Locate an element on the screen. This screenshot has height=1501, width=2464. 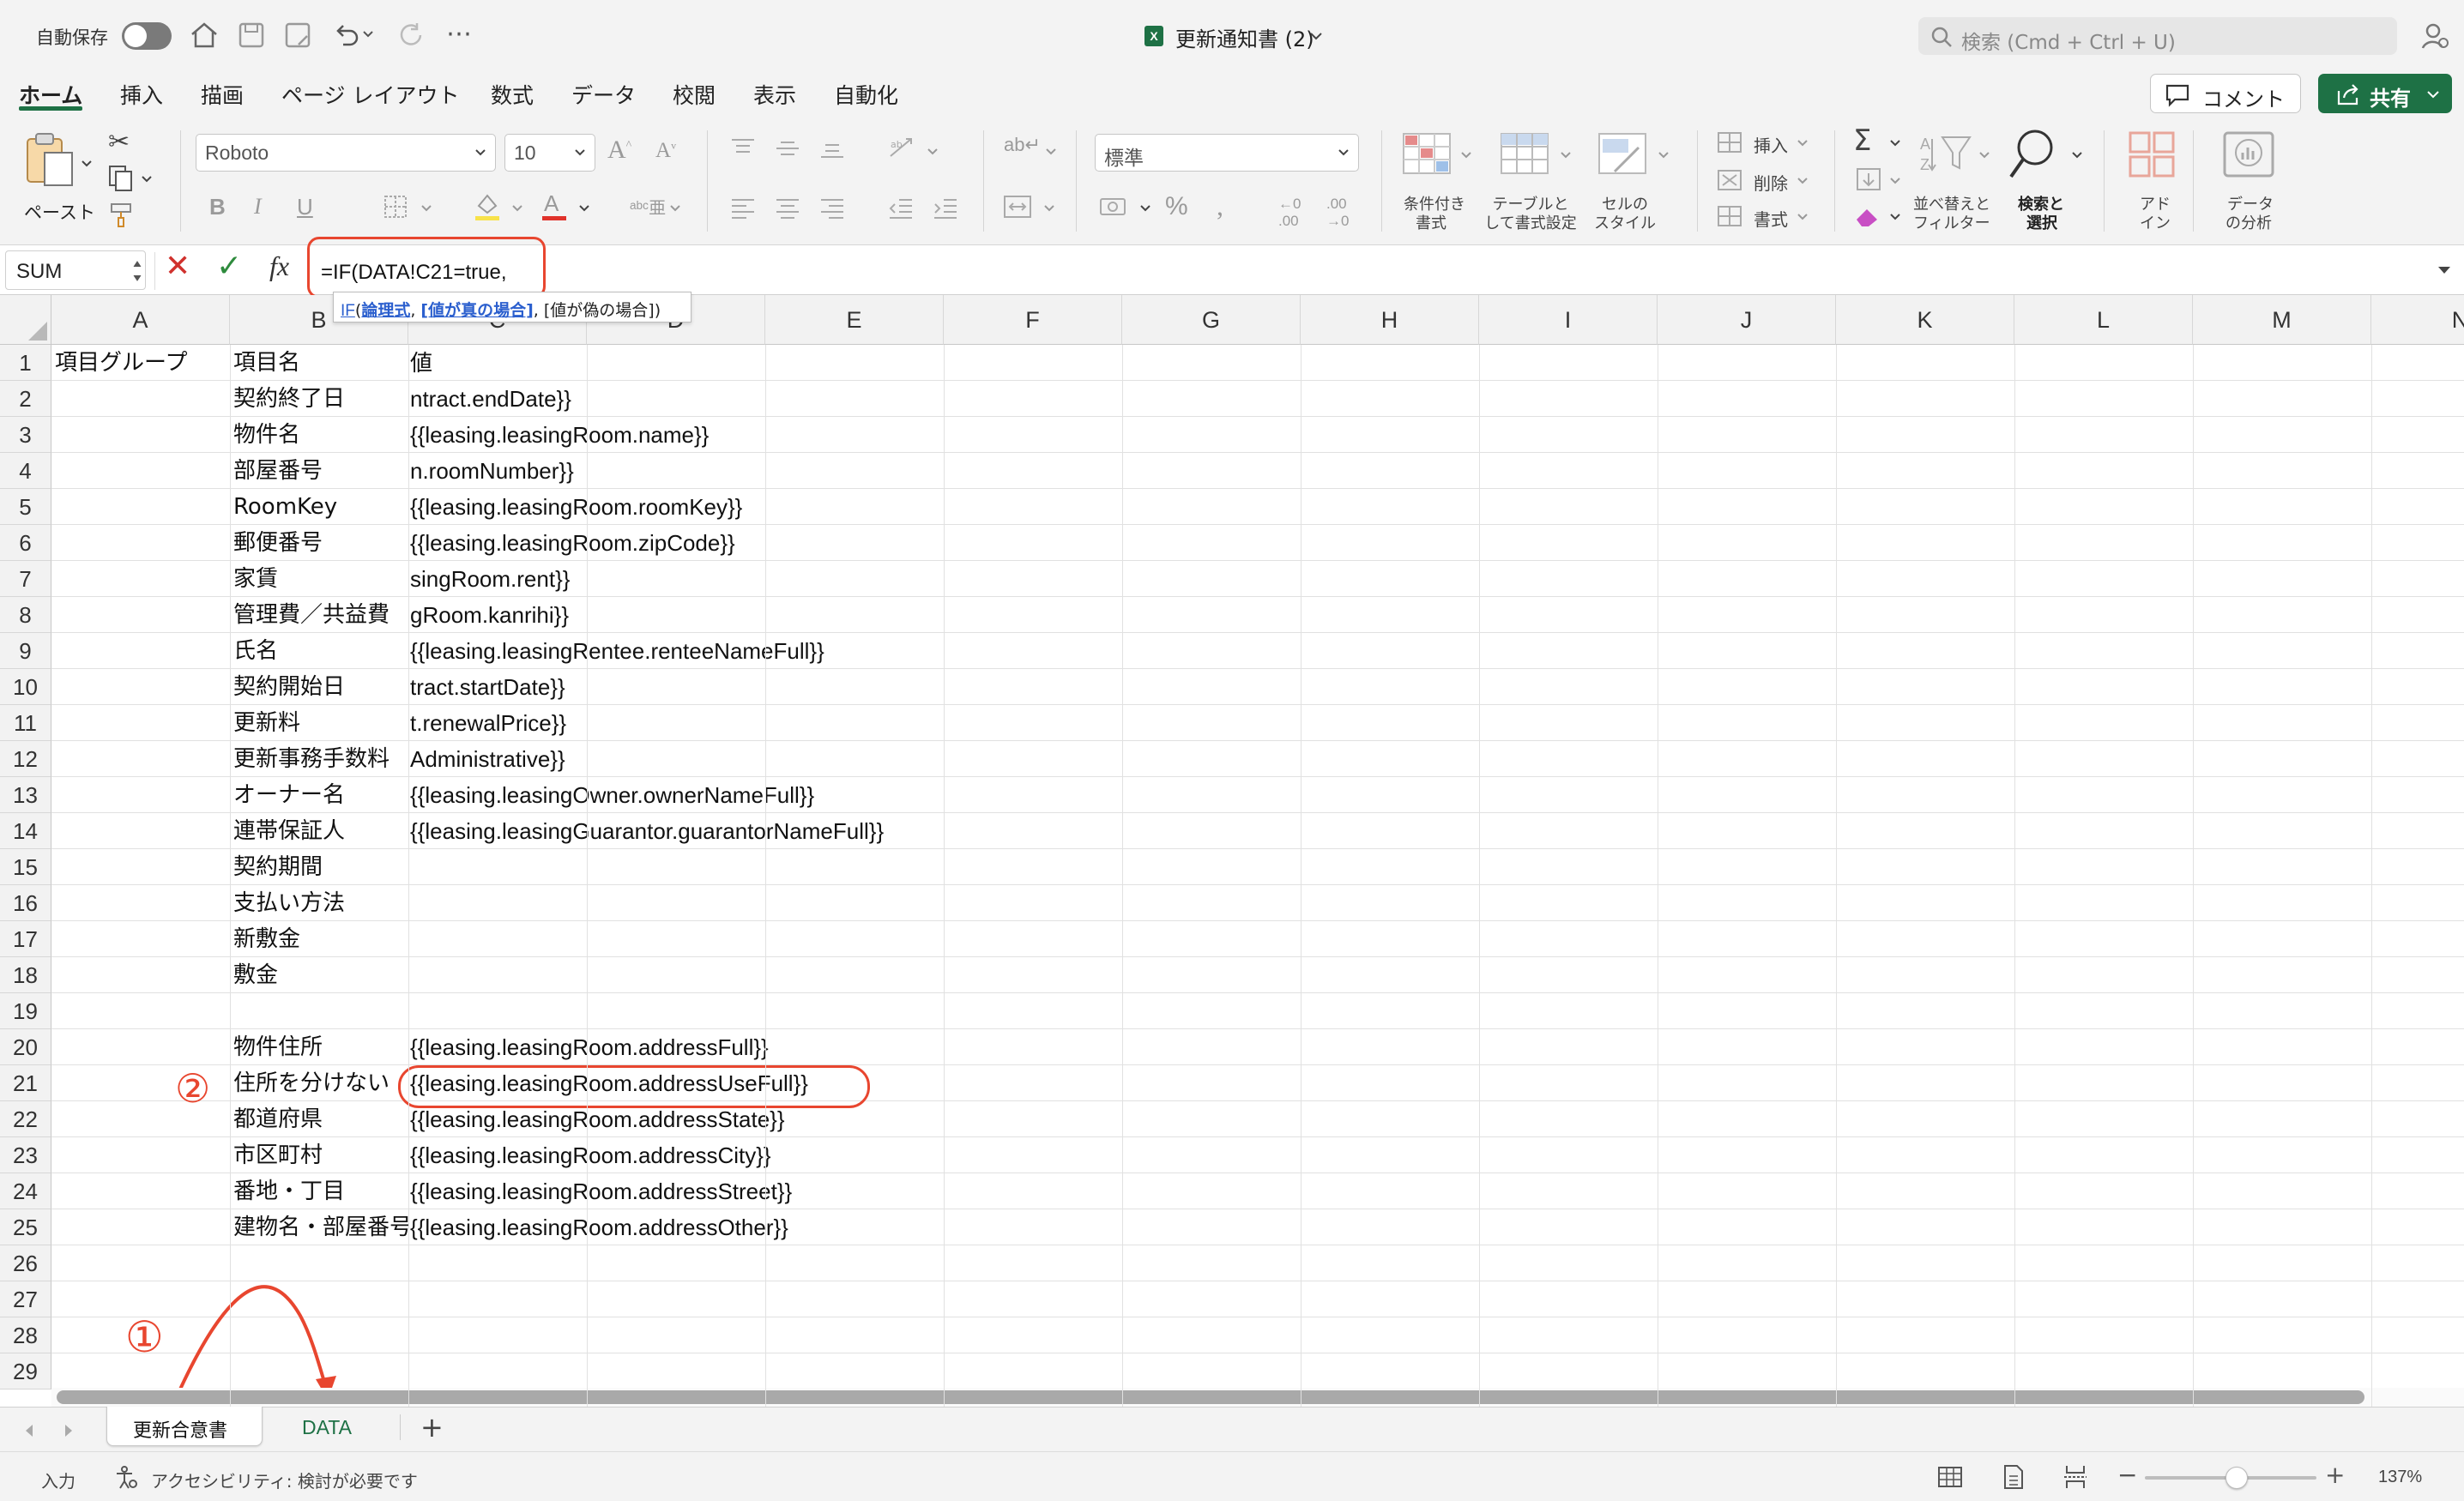
cell-value: t.renewalPrice}} is located at coordinates (684, 723).